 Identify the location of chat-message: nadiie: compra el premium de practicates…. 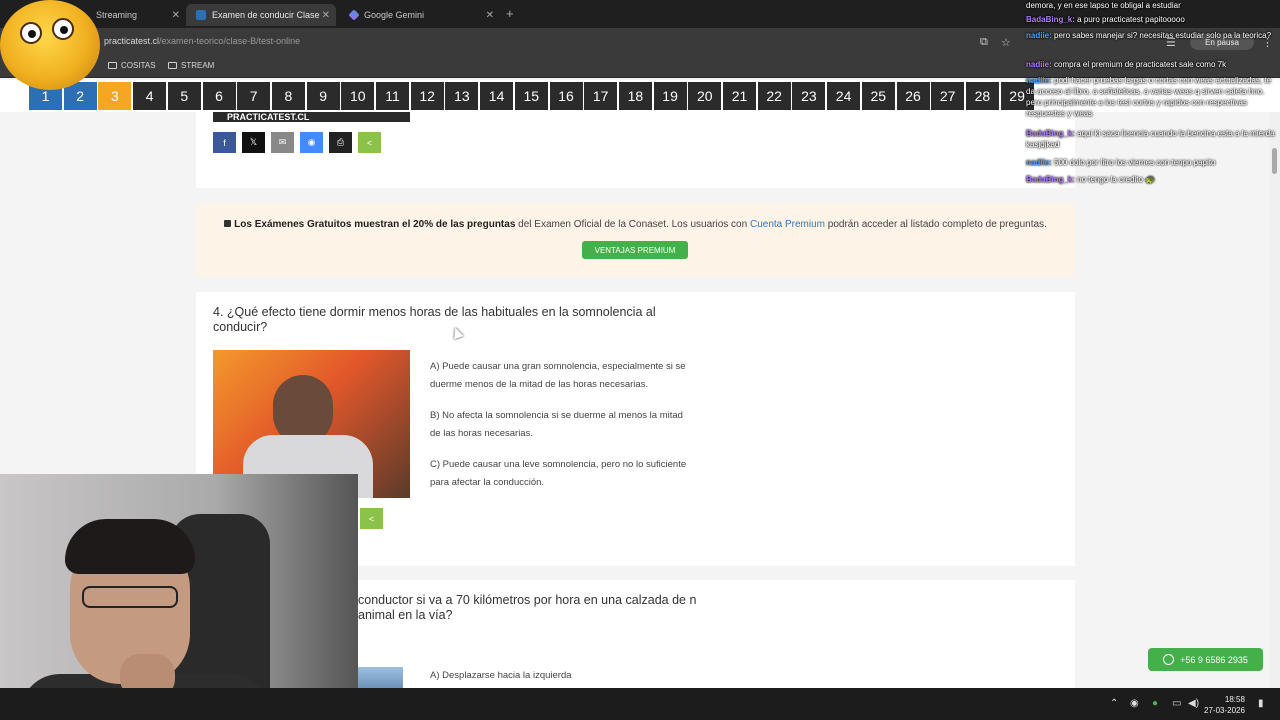
(1151, 64).